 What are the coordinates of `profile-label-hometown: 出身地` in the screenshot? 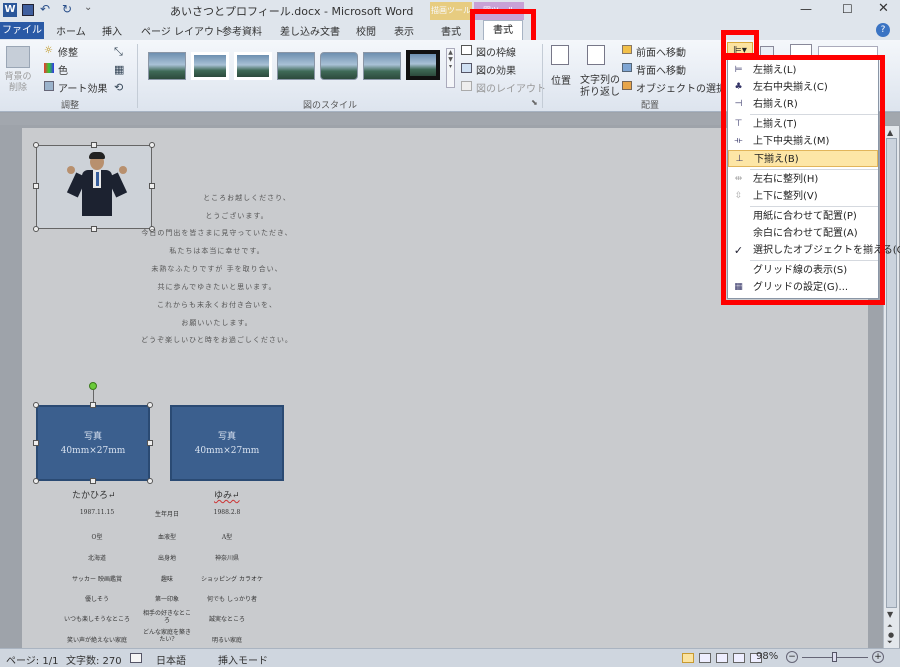 It's located at (166, 558).